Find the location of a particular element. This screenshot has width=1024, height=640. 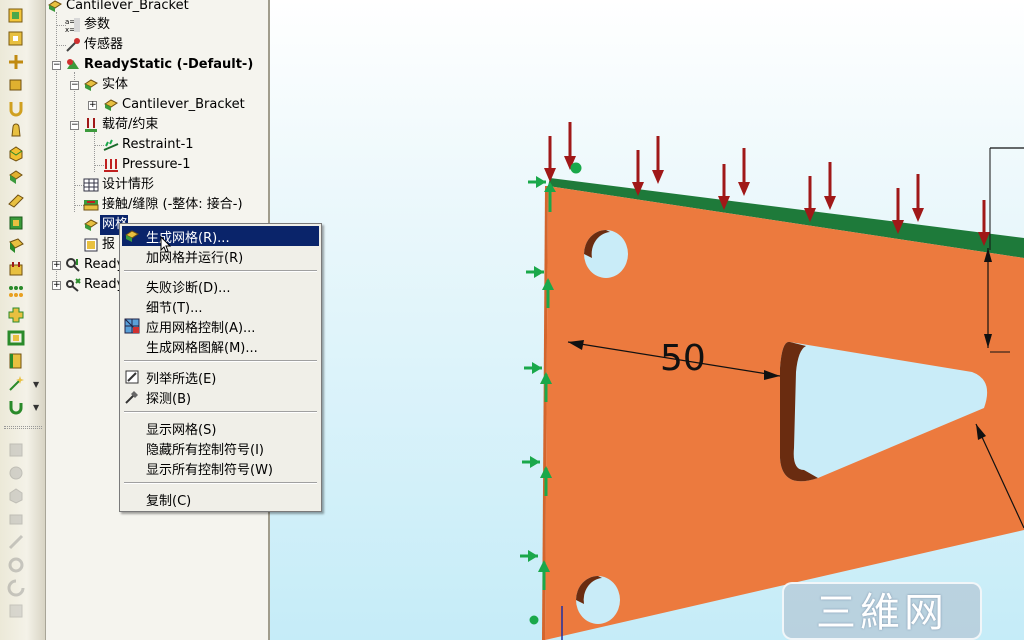

menu-item-mesh-and-run: 加网格并运行(R) is located at coordinates (220, 256).